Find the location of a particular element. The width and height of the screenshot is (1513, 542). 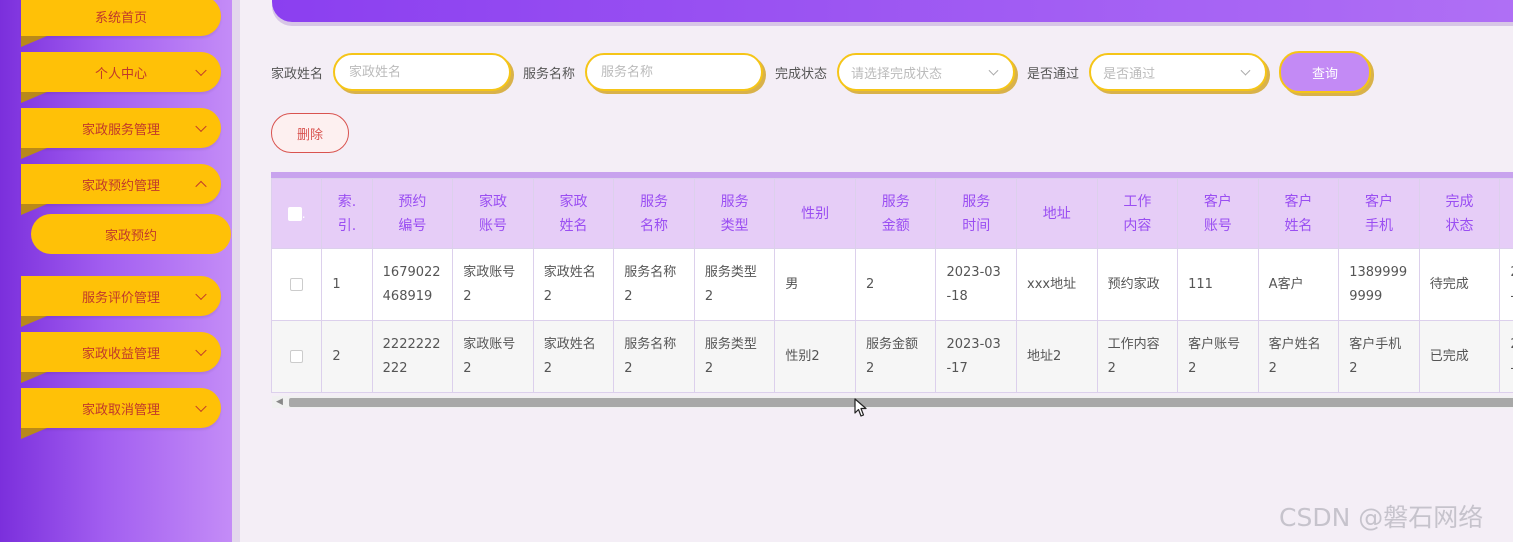

sidebar-item-booking-management: 家政预约管理 is located at coordinates (121, 189).